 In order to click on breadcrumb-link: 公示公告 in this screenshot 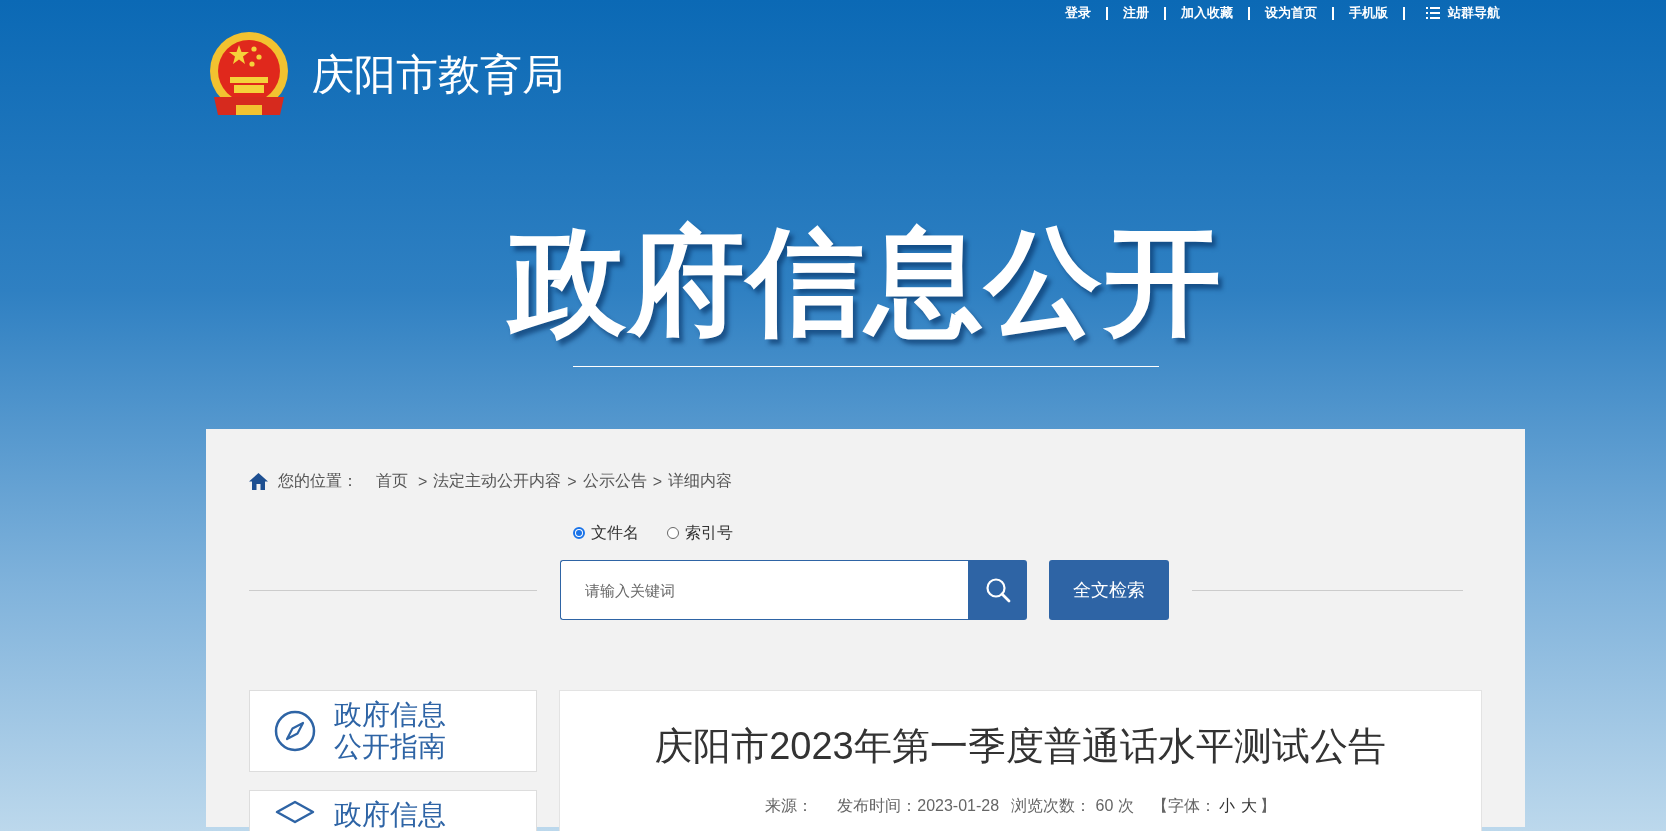, I will do `click(614, 481)`.